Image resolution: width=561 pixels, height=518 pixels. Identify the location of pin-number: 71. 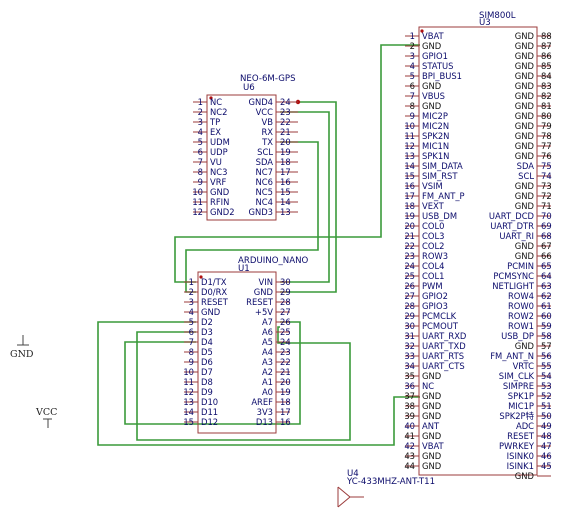
(546, 206).